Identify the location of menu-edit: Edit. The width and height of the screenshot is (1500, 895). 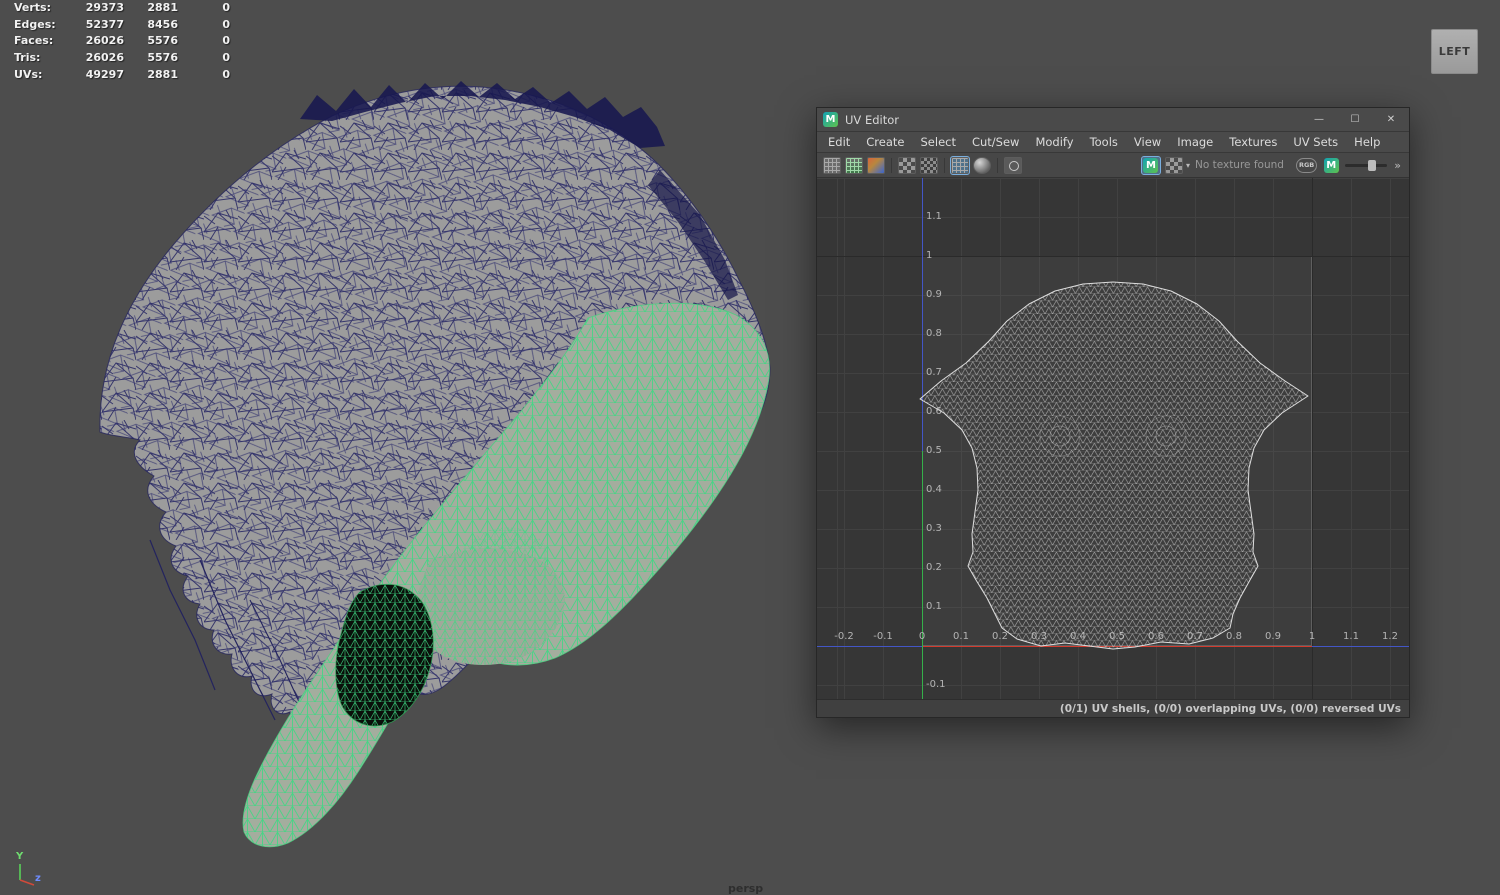
(839, 142).